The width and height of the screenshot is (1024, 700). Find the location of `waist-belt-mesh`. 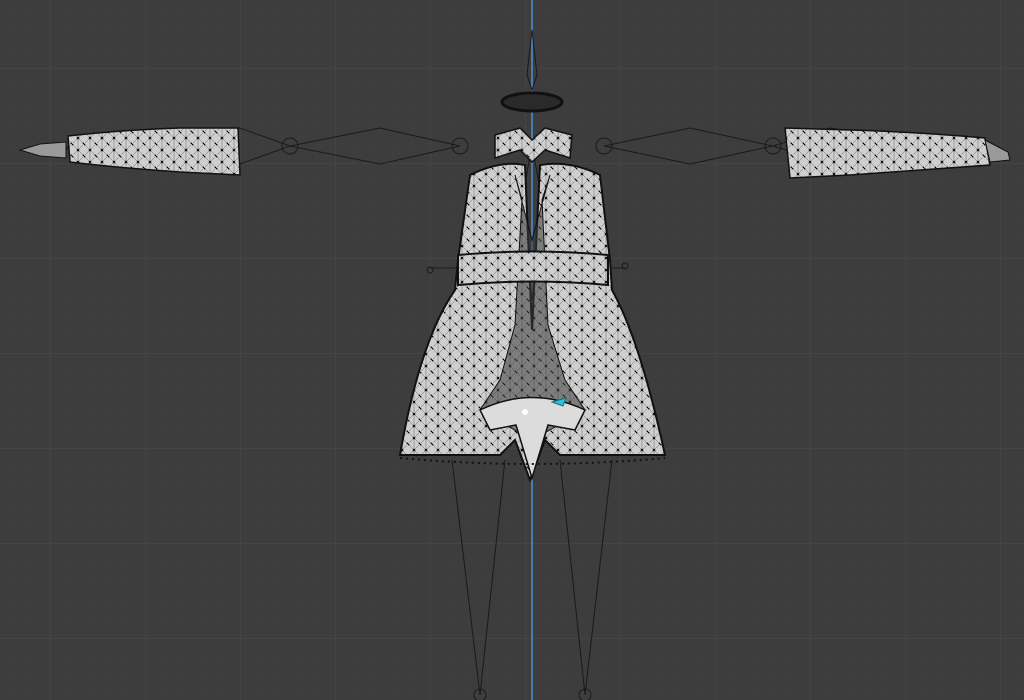

waist-belt-mesh is located at coordinates (533, 268).